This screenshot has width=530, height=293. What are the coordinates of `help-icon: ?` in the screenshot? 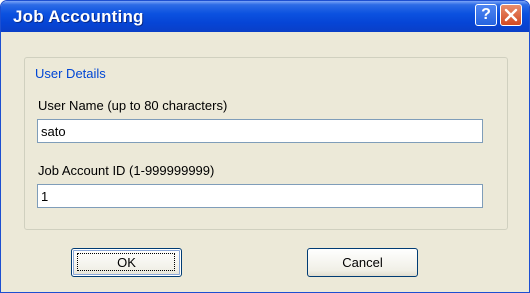 It's located at (486, 14).